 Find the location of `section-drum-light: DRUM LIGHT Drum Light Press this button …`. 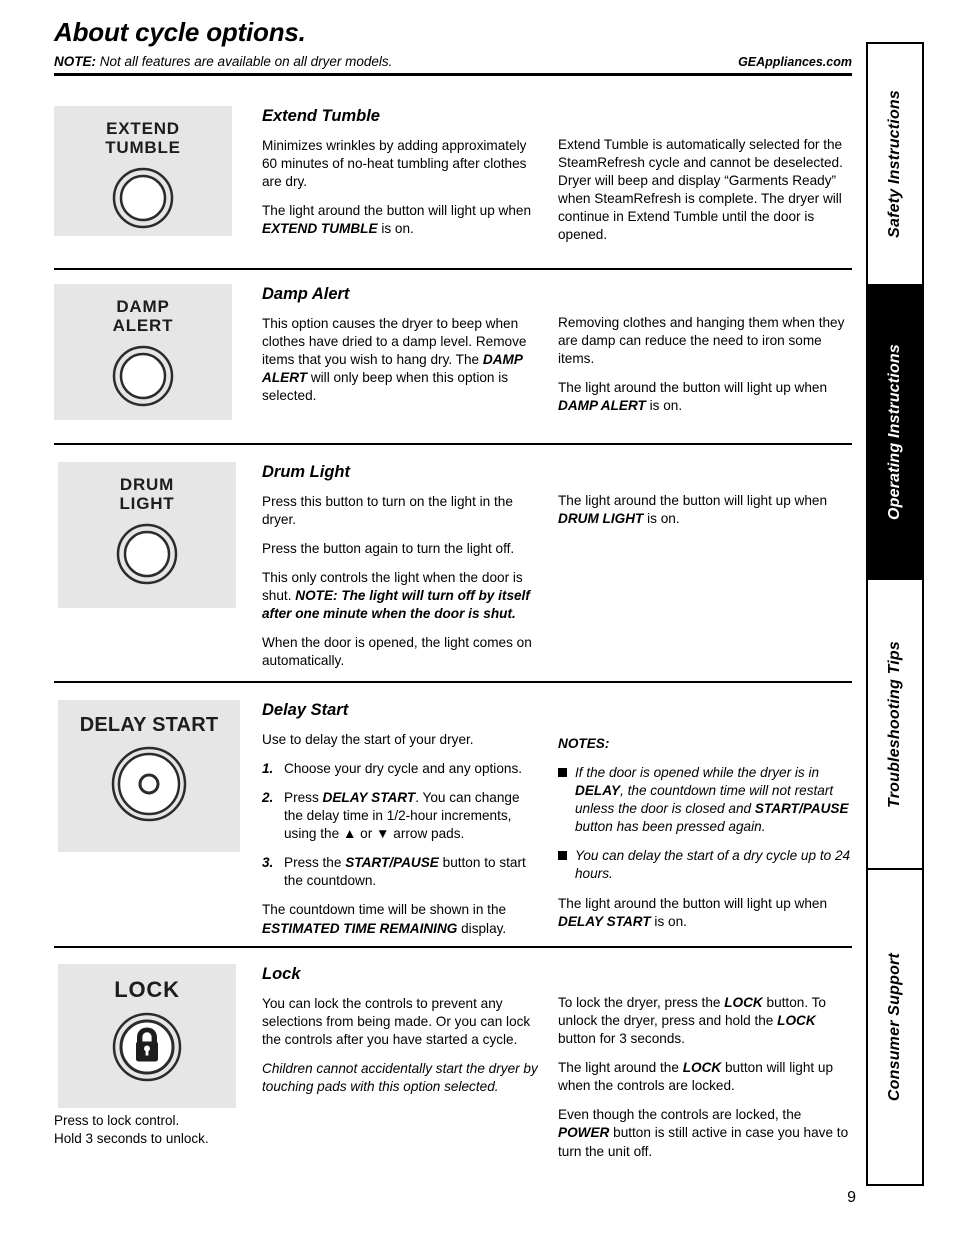

section-drum-light: DRUM LIGHT Drum Light Press this button … is located at coordinates (453, 566).